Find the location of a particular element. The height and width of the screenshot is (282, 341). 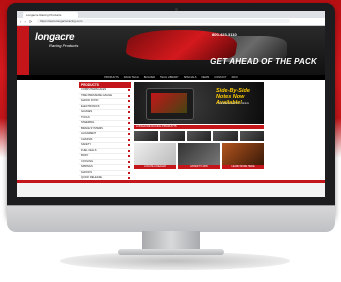

feature-tile: ENTER TO WIN is located at coordinates (199, 156).